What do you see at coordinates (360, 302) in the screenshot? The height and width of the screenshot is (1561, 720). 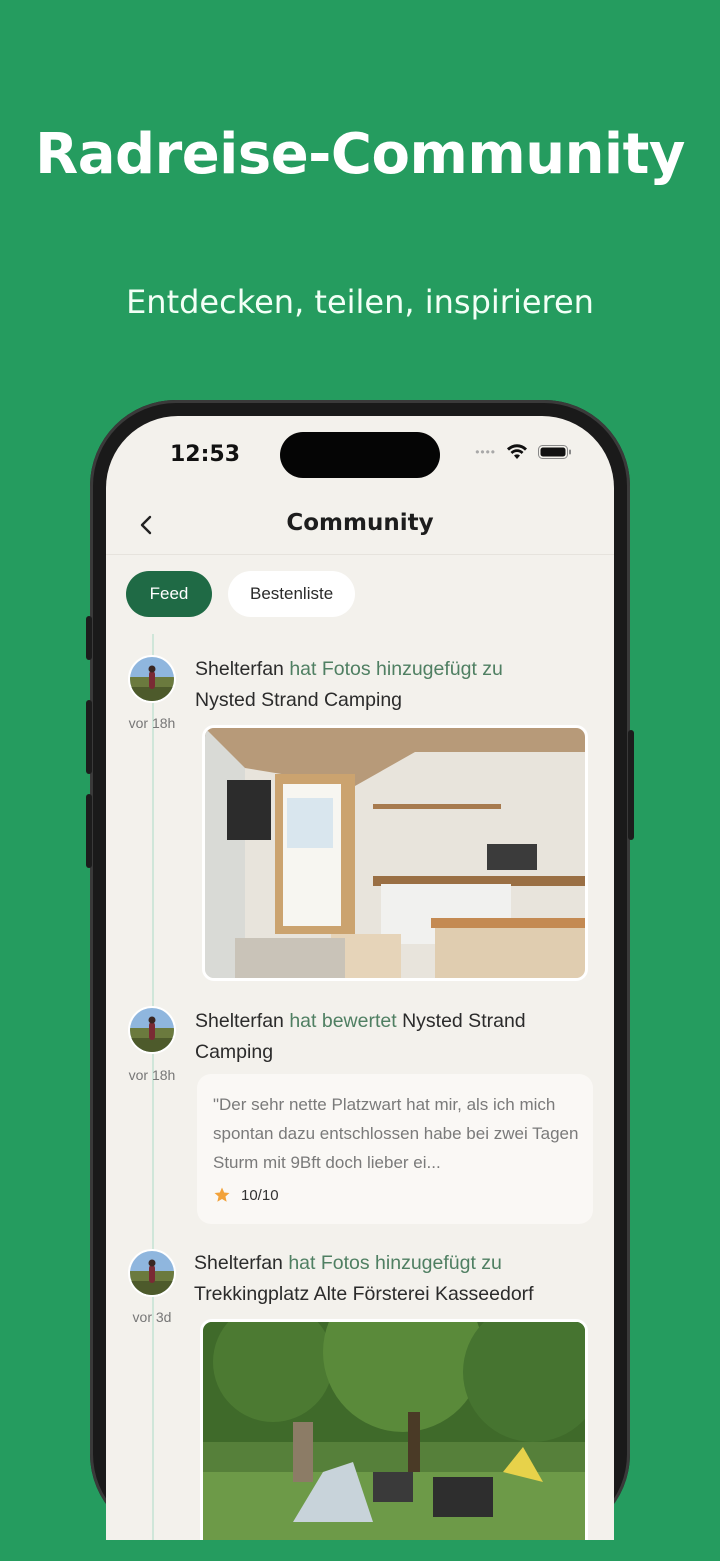 I see `promo-subline: Entdecken, teilen, inspirieren` at bounding box center [360, 302].